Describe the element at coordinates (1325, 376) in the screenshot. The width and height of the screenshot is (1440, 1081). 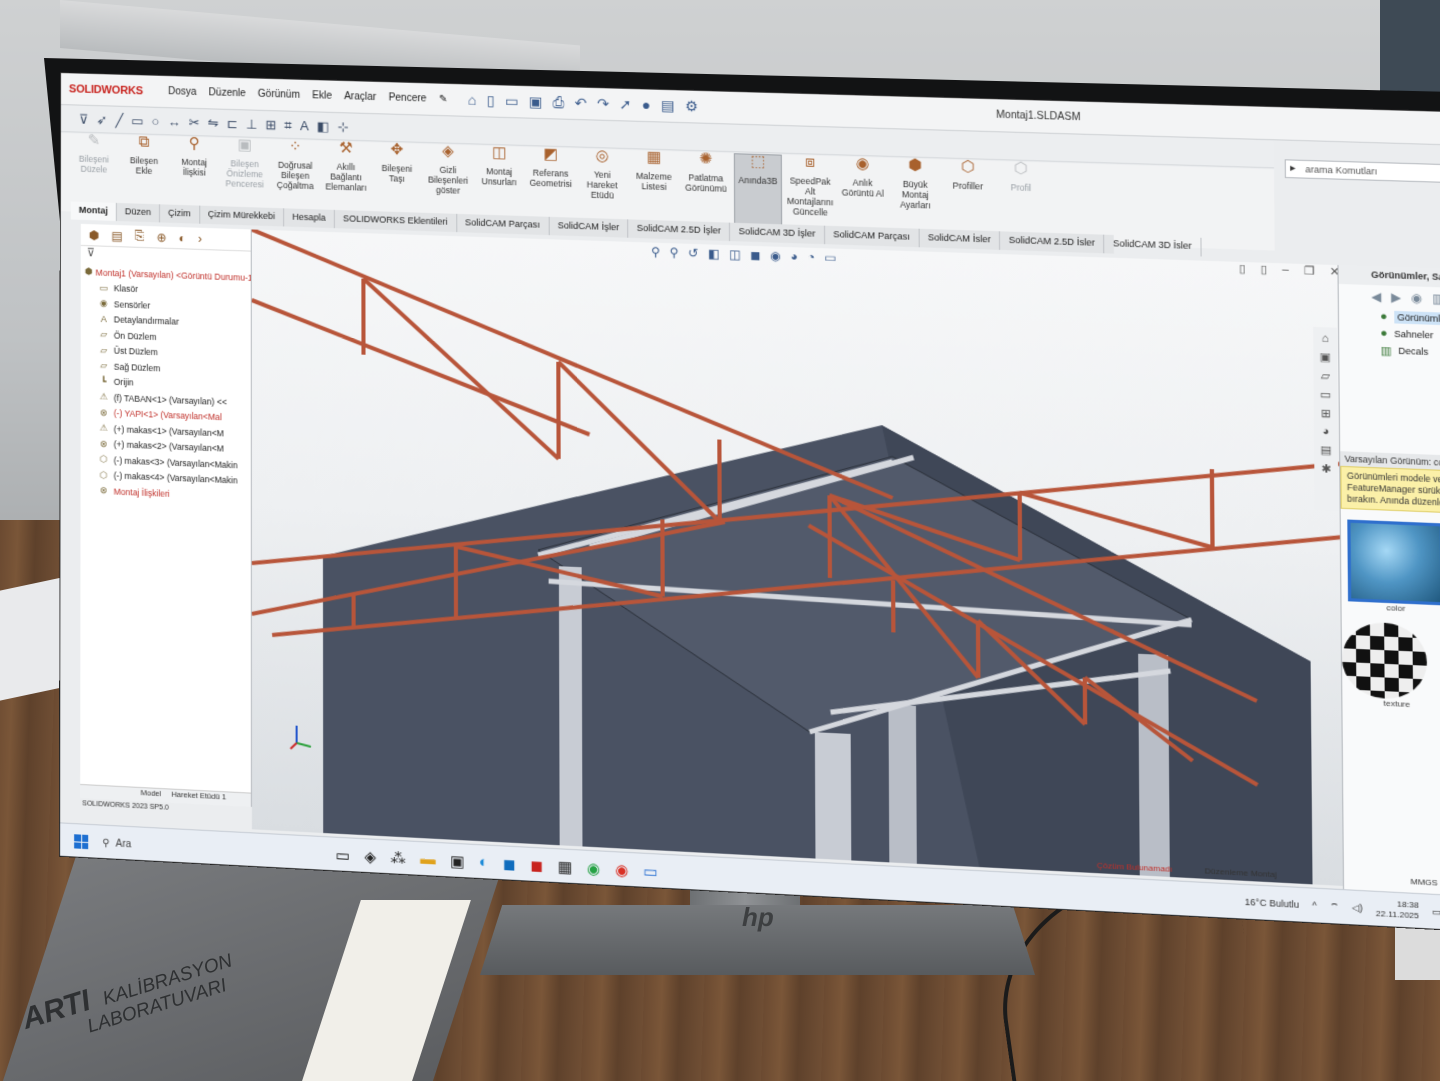
I see `design-library-tab-icon: ▱` at that location.